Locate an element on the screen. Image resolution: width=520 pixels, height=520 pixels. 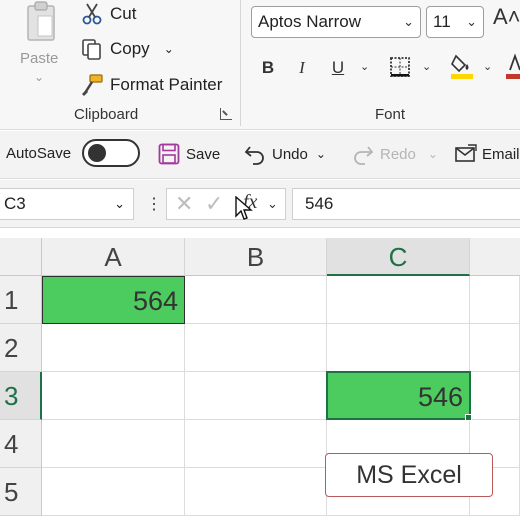
cell-d1 is located at coordinates (495, 300).